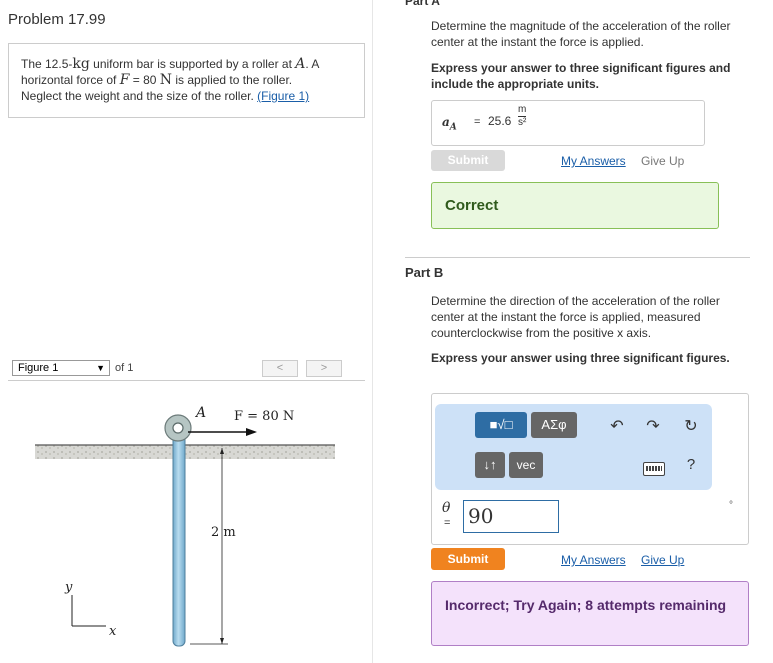 This screenshot has height=663, width=773. I want to click on unit-denominator: s², so click(522, 122).